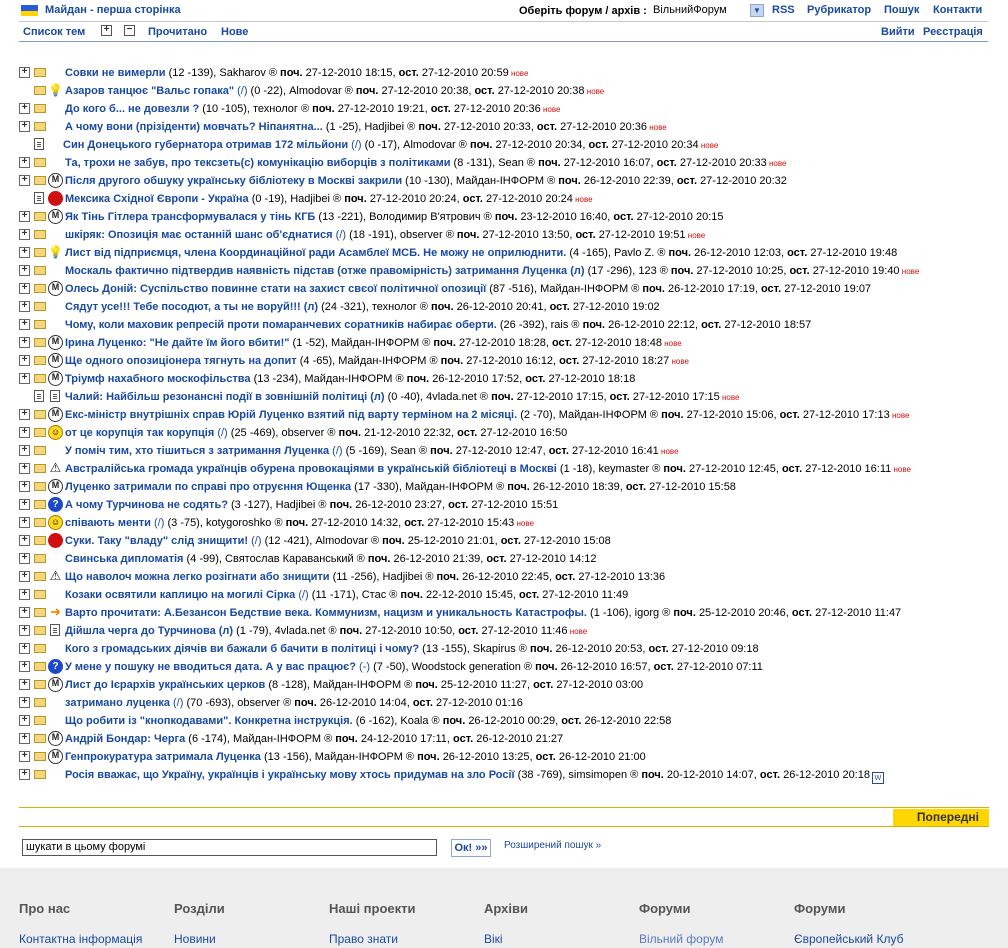  I want to click on chevron-down-icon: ▼, so click(757, 10).